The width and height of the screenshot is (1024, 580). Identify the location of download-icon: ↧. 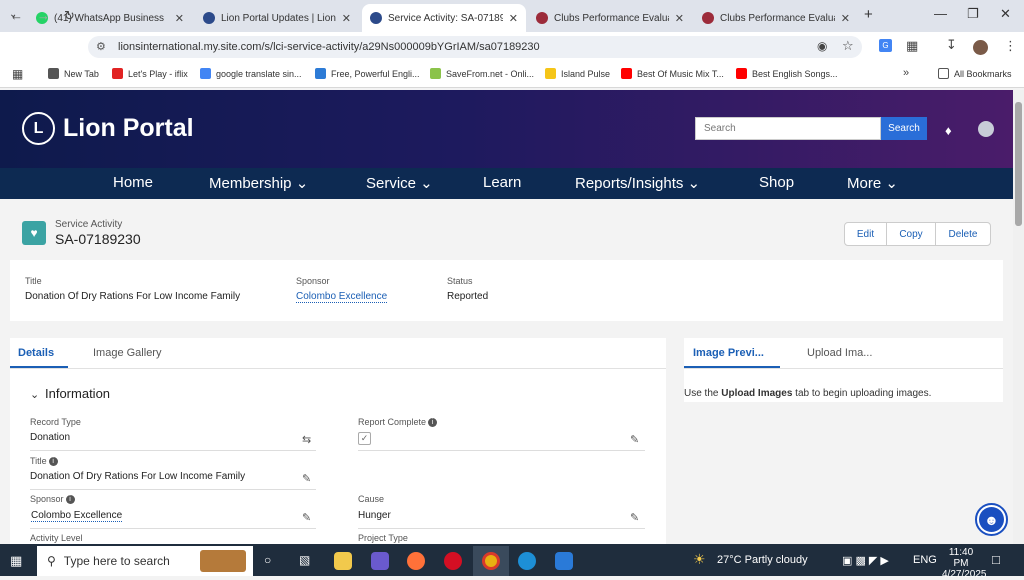
(951, 45).